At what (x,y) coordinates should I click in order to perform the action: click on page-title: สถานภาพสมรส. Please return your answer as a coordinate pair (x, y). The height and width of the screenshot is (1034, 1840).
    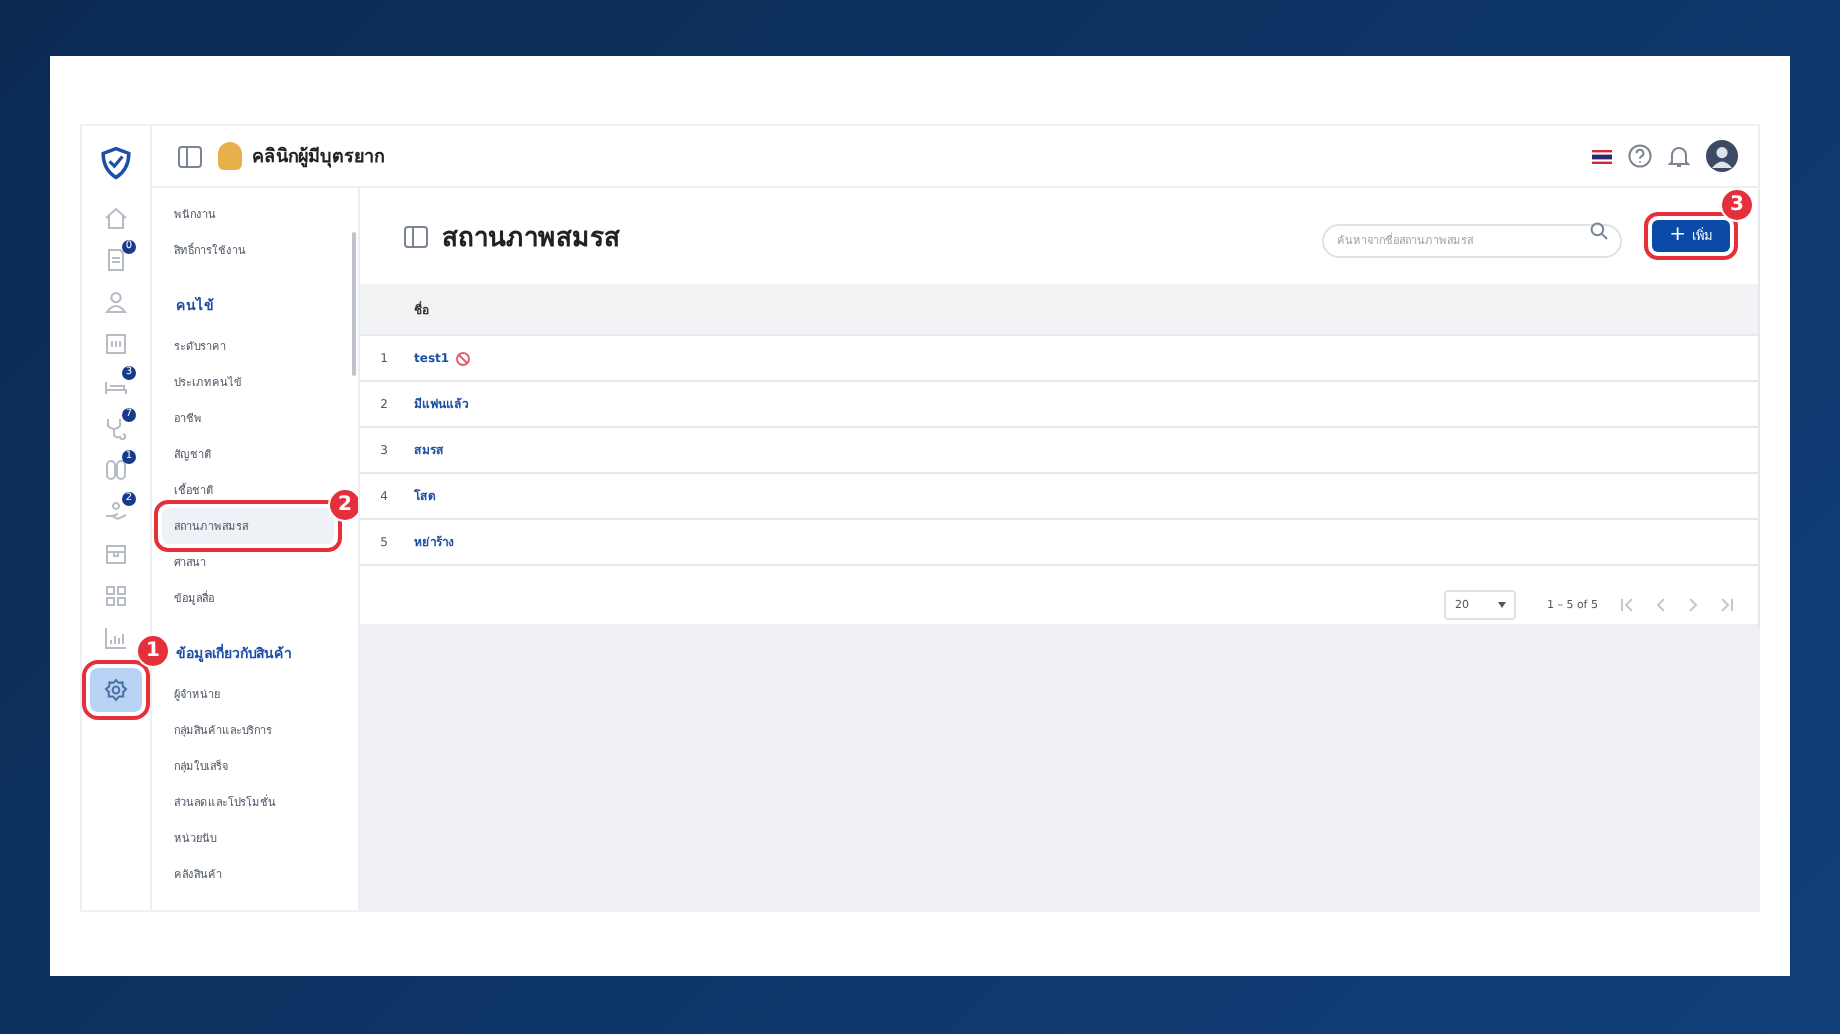
    Looking at the image, I should click on (531, 239).